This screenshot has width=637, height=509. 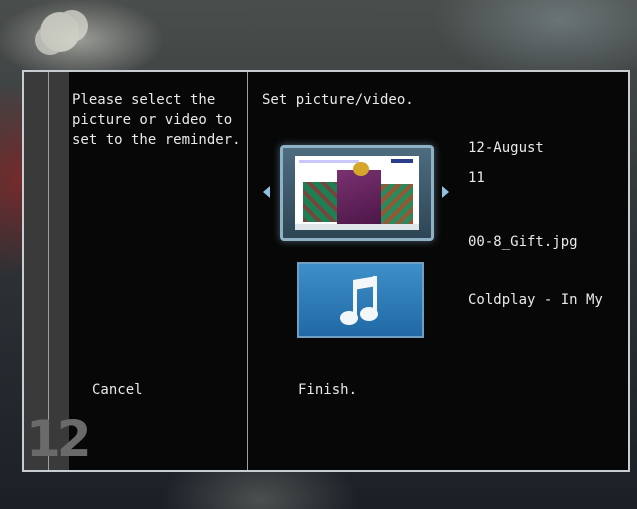 What do you see at coordinates (247, 271) in the screenshot?
I see `panel-divider` at bounding box center [247, 271].